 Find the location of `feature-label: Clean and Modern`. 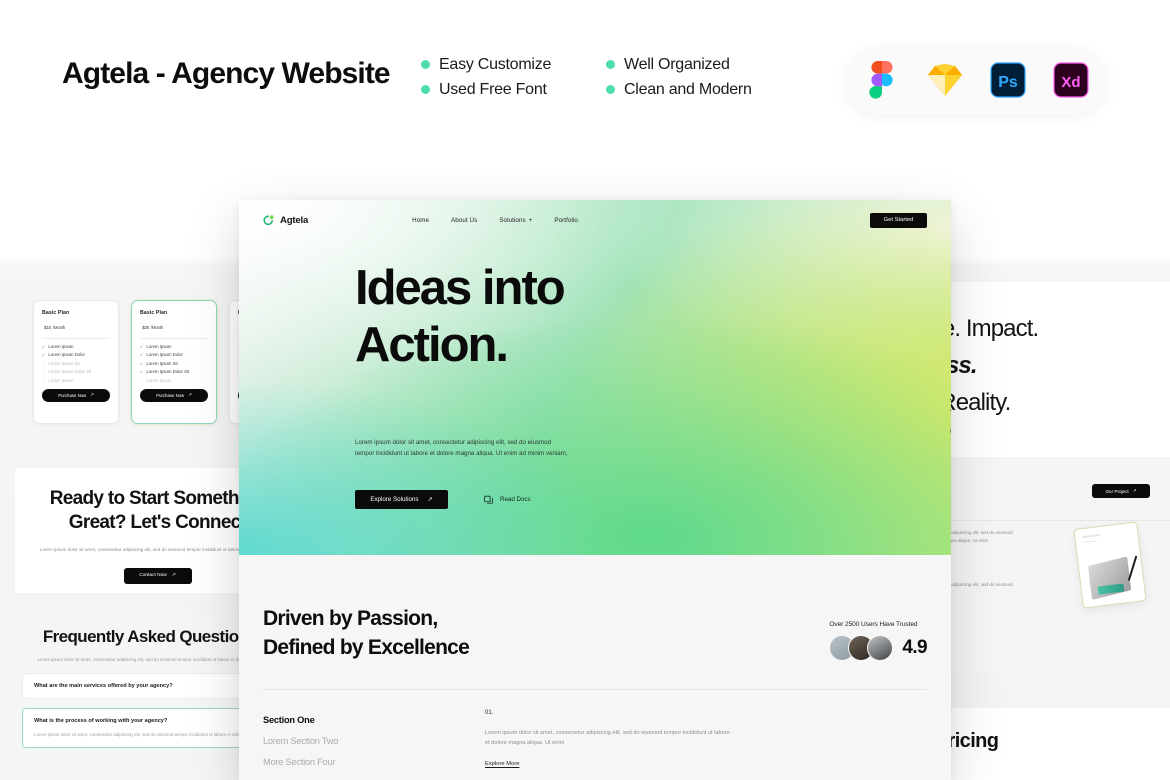

feature-label: Clean and Modern is located at coordinates (688, 89).